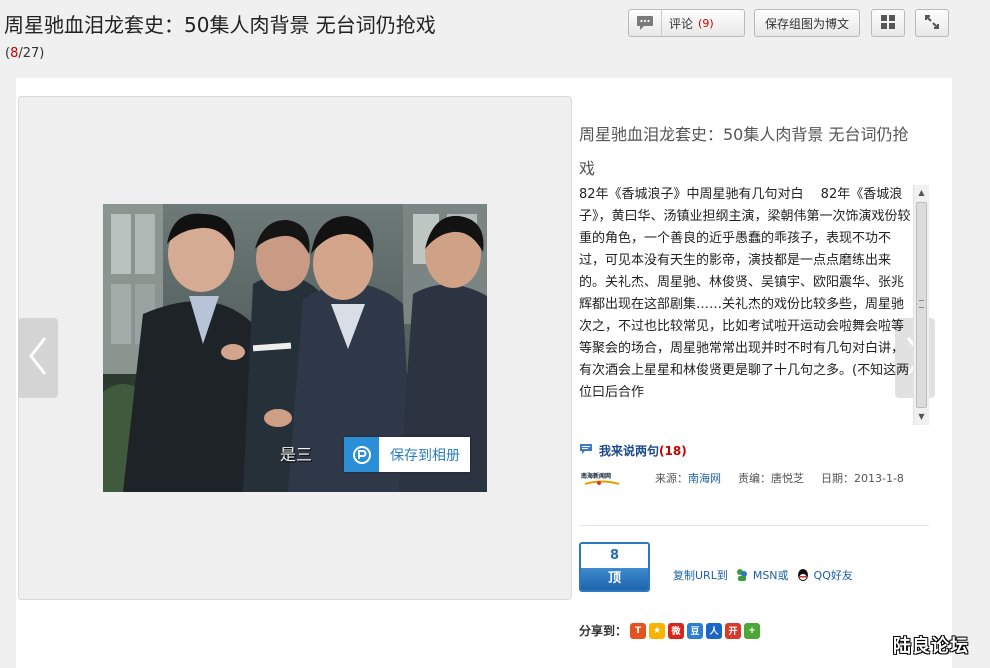  I want to click on source-link: 南海网, so click(704, 478).